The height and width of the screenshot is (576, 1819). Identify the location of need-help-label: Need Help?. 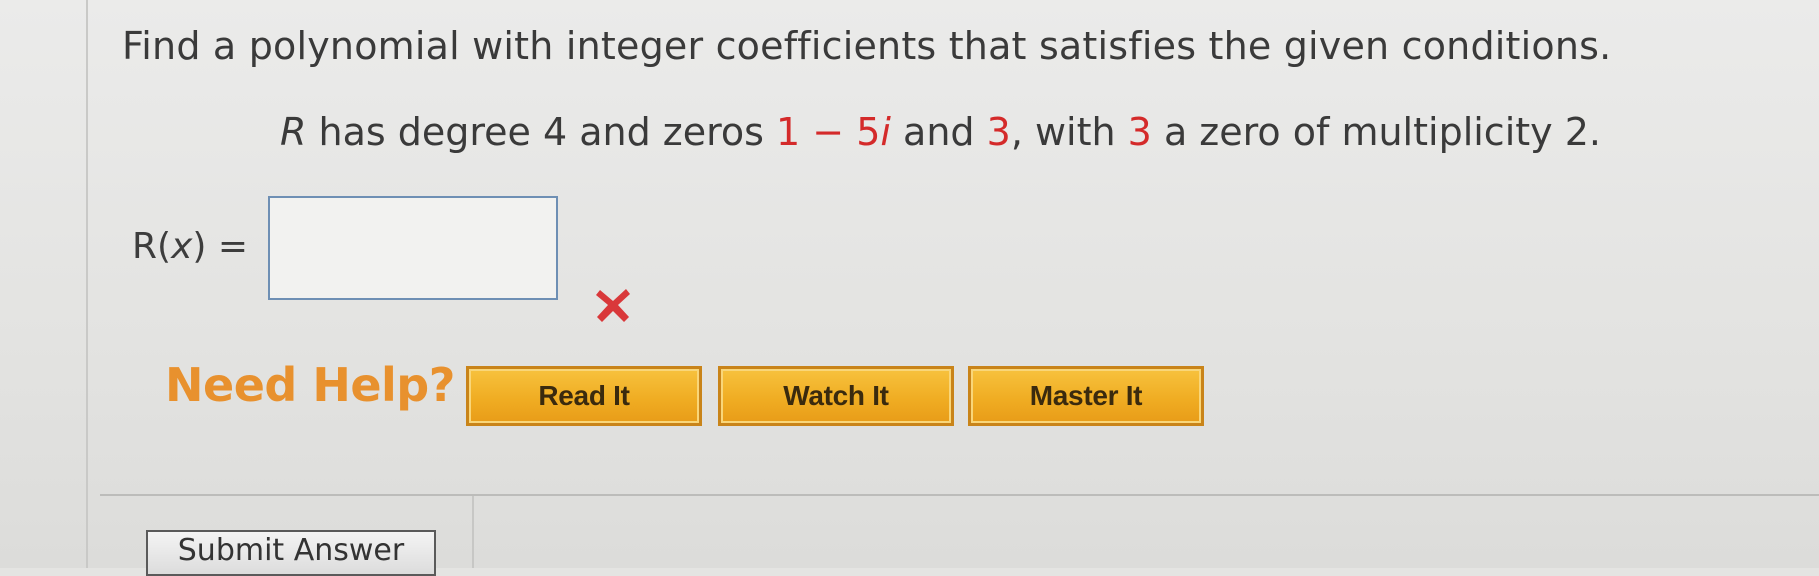
(310, 385).